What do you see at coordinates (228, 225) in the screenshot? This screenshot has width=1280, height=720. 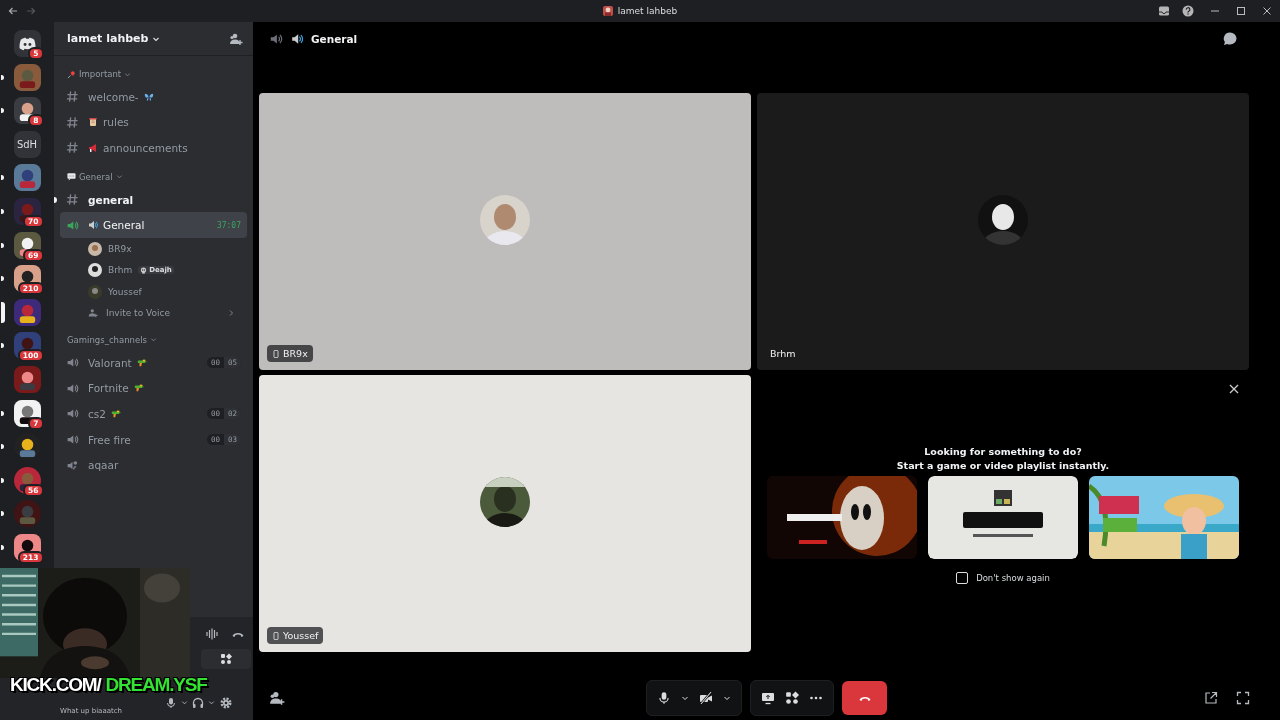 I see `call-timer: 37:07` at bounding box center [228, 225].